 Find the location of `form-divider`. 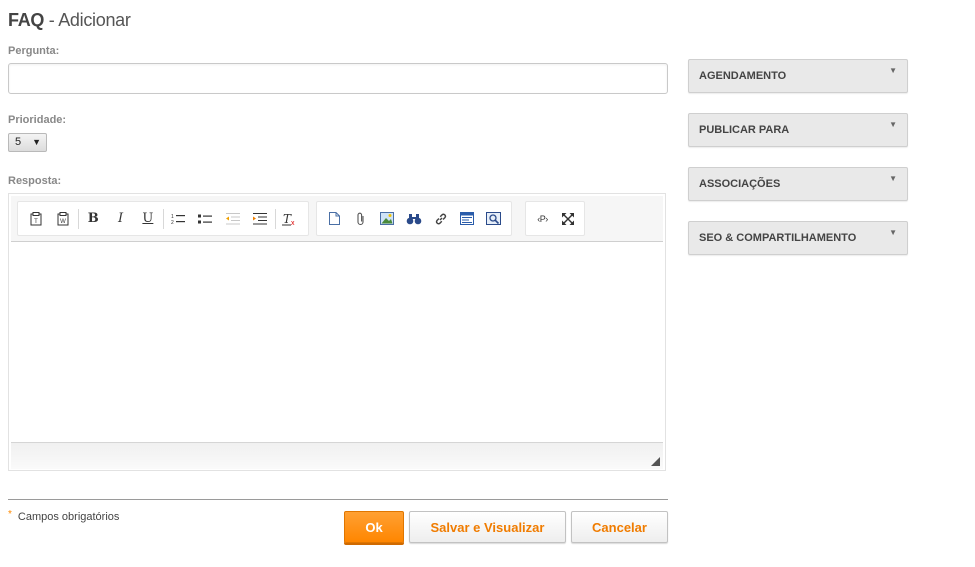

form-divider is located at coordinates (338, 499).